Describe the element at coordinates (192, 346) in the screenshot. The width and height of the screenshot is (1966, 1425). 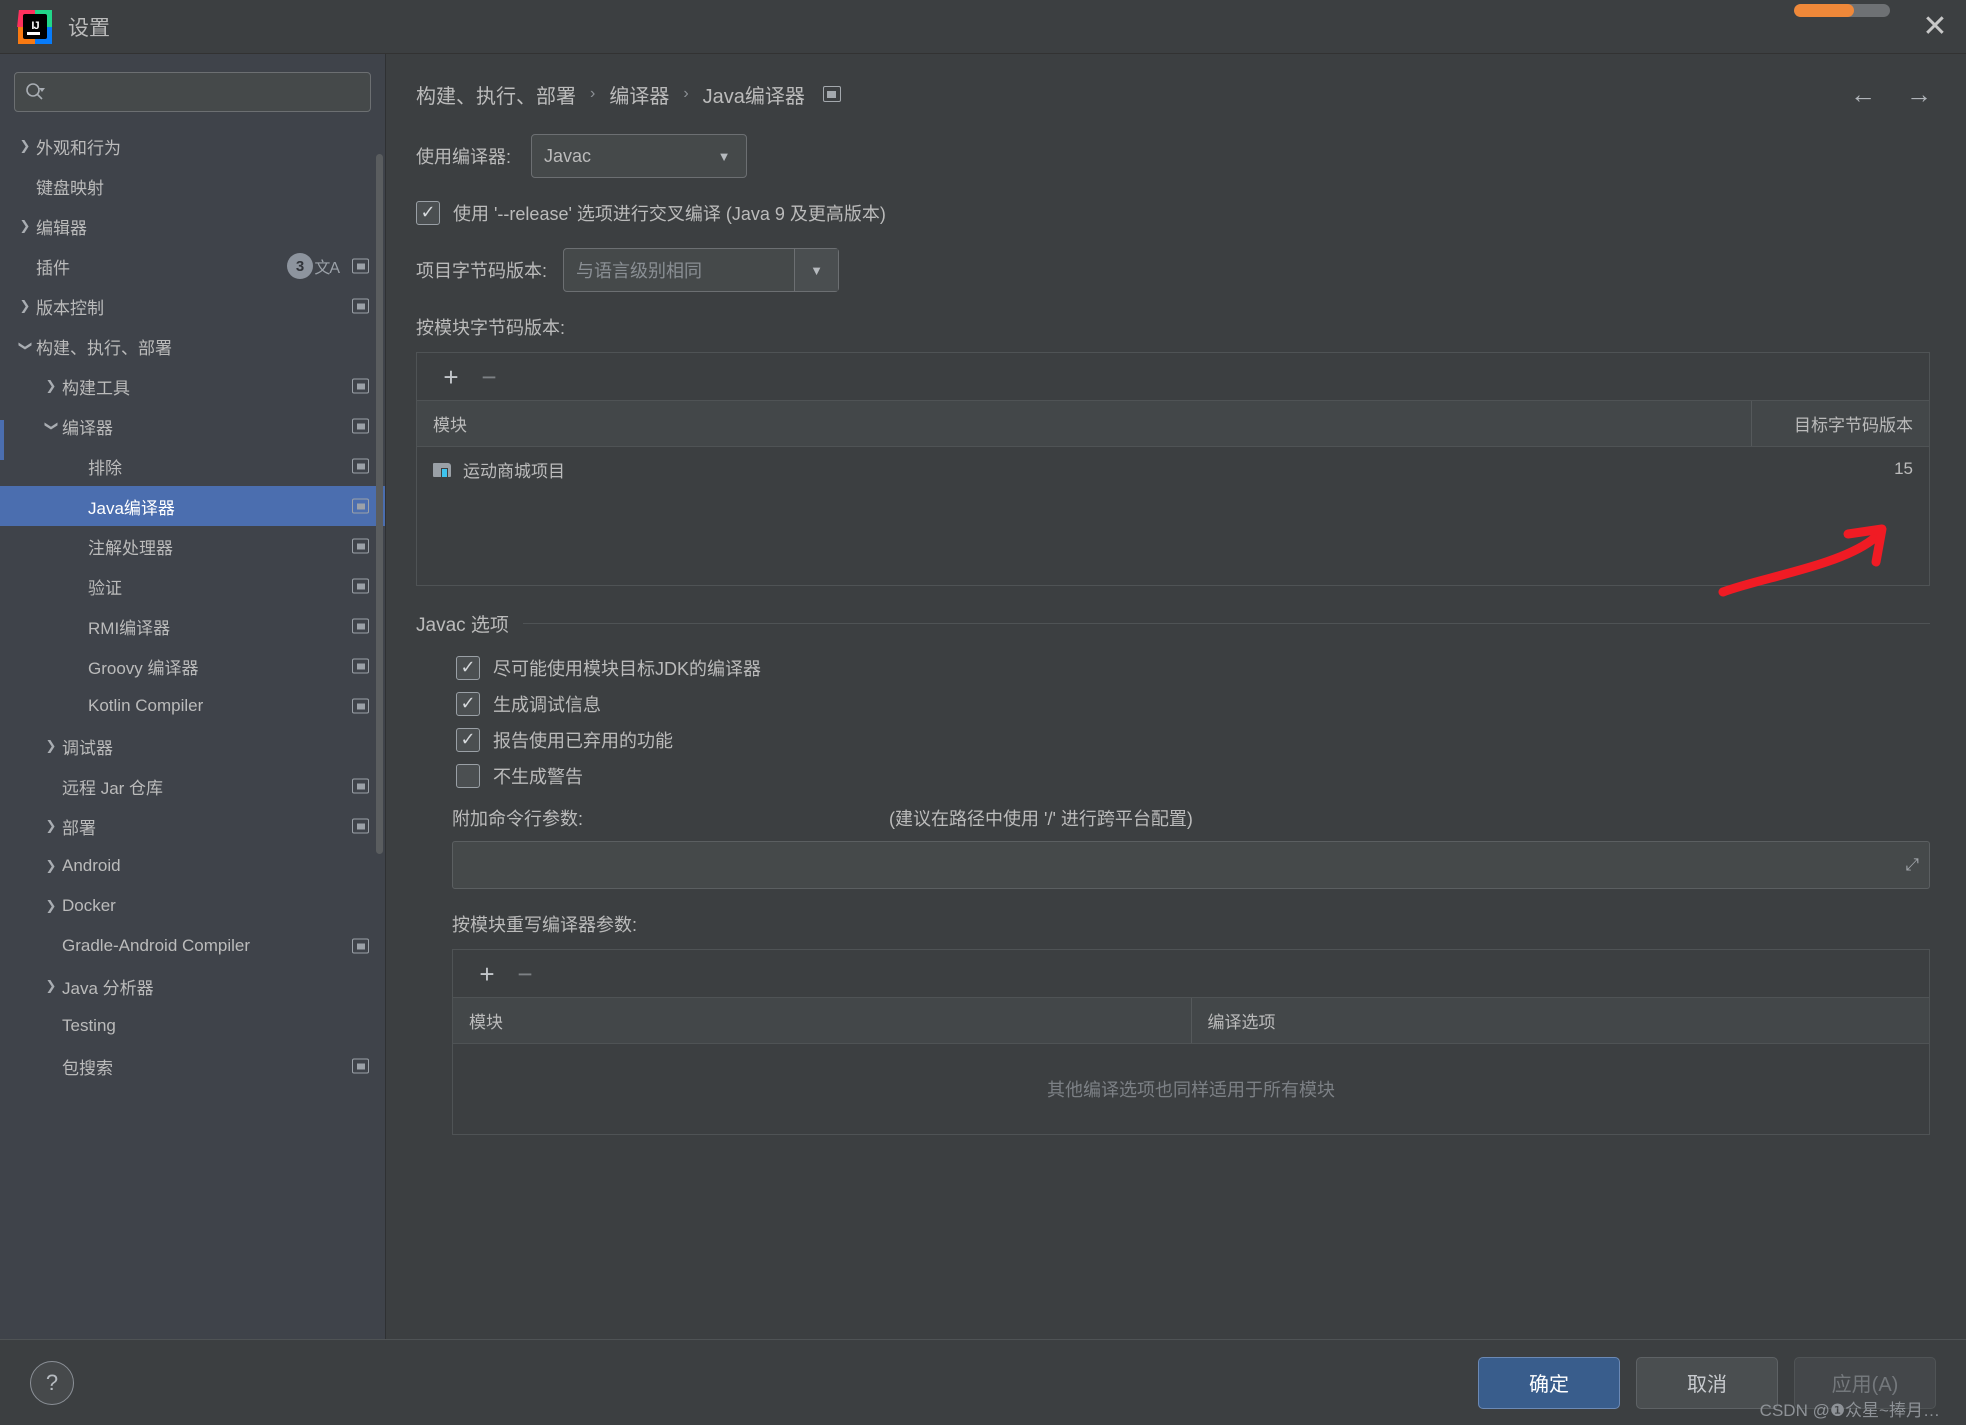
I see `sidebar-item-5: ❯ 构建、执行、部署` at that location.